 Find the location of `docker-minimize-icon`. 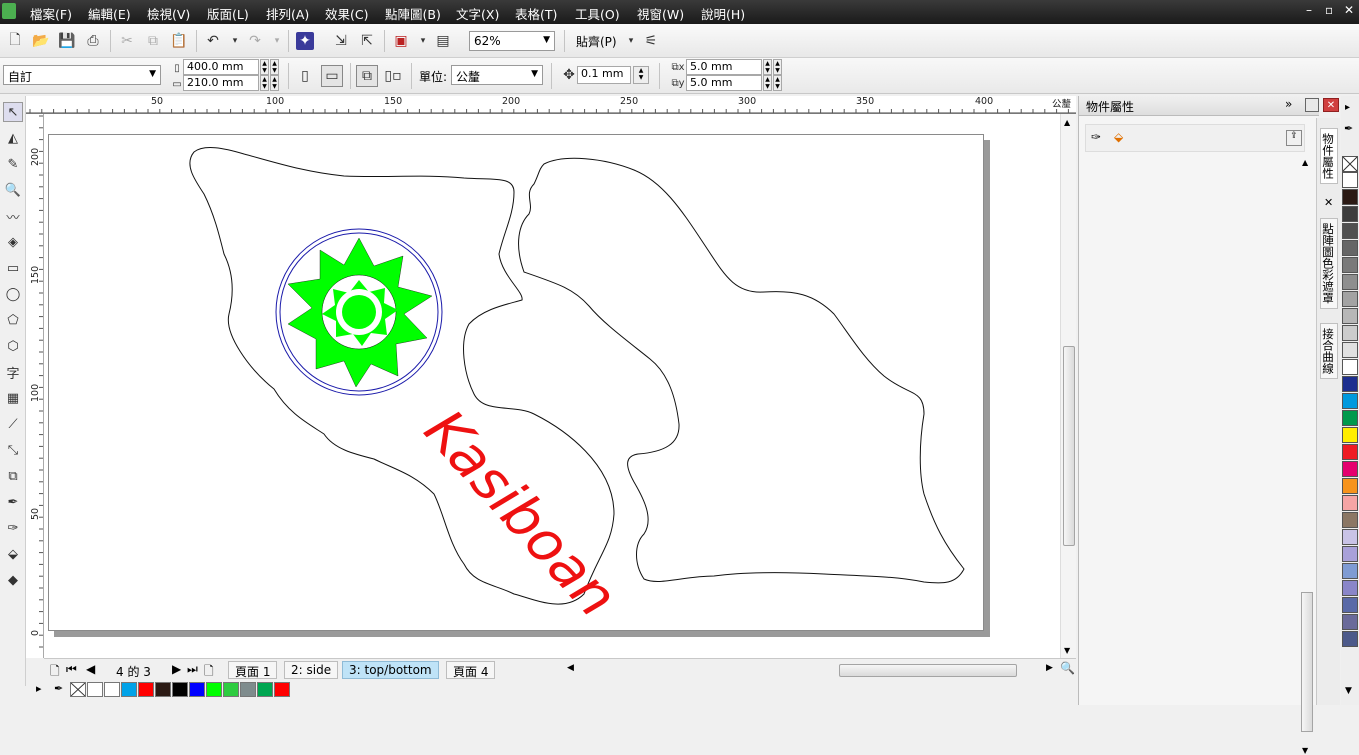

docker-minimize-icon is located at coordinates (1312, 105).